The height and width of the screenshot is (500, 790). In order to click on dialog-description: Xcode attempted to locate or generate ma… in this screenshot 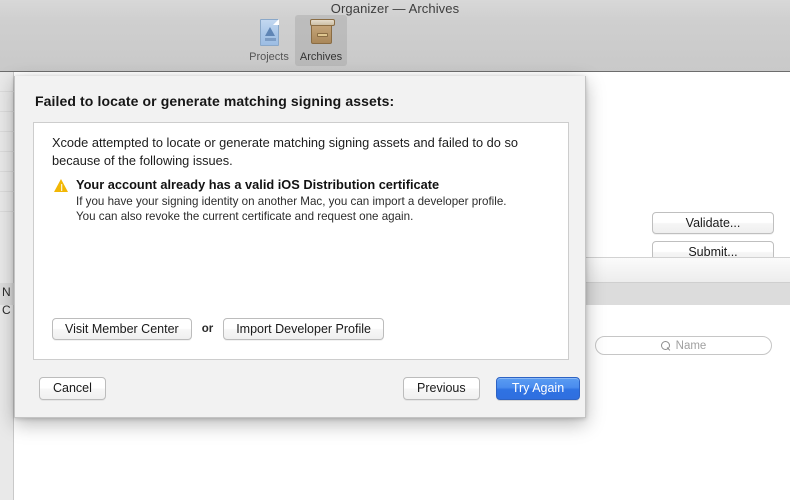, I will do `click(285, 151)`.